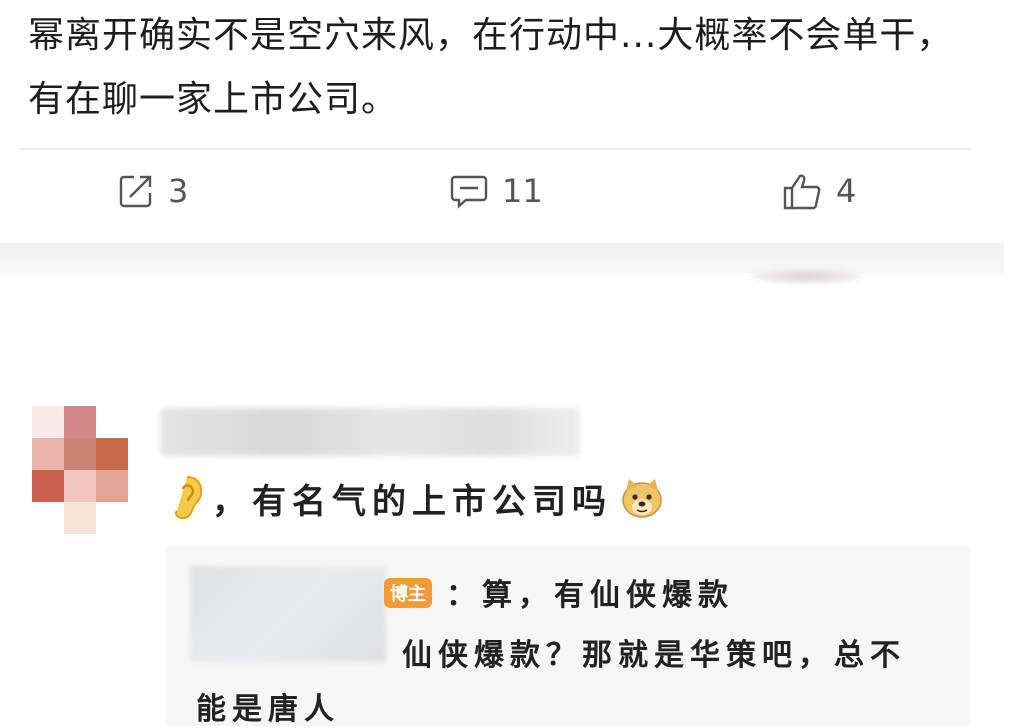  What do you see at coordinates (469, 192) in the screenshot?
I see `comment-icon` at bounding box center [469, 192].